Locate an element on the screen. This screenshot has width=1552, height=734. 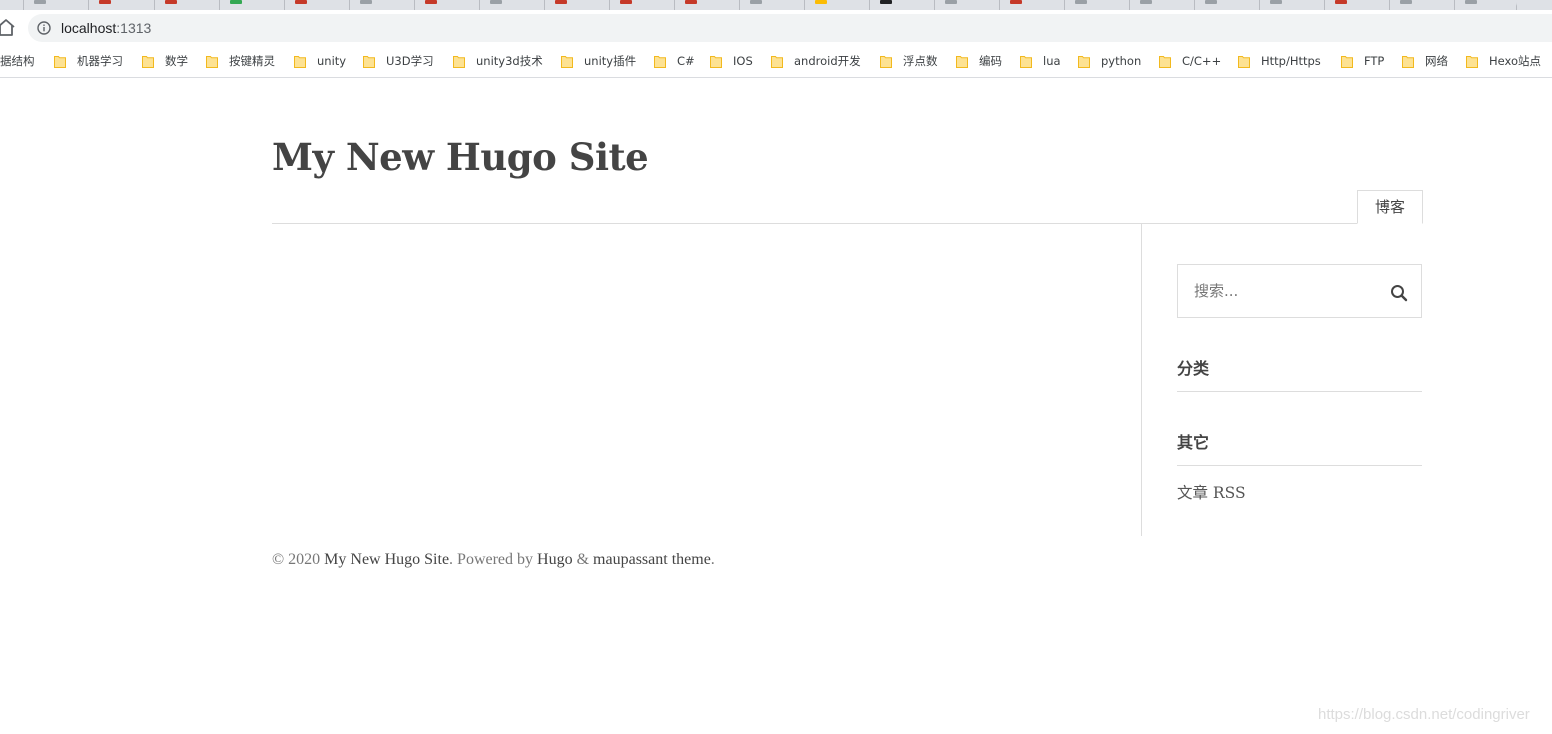
footer-amp: & is located at coordinates (583, 559).